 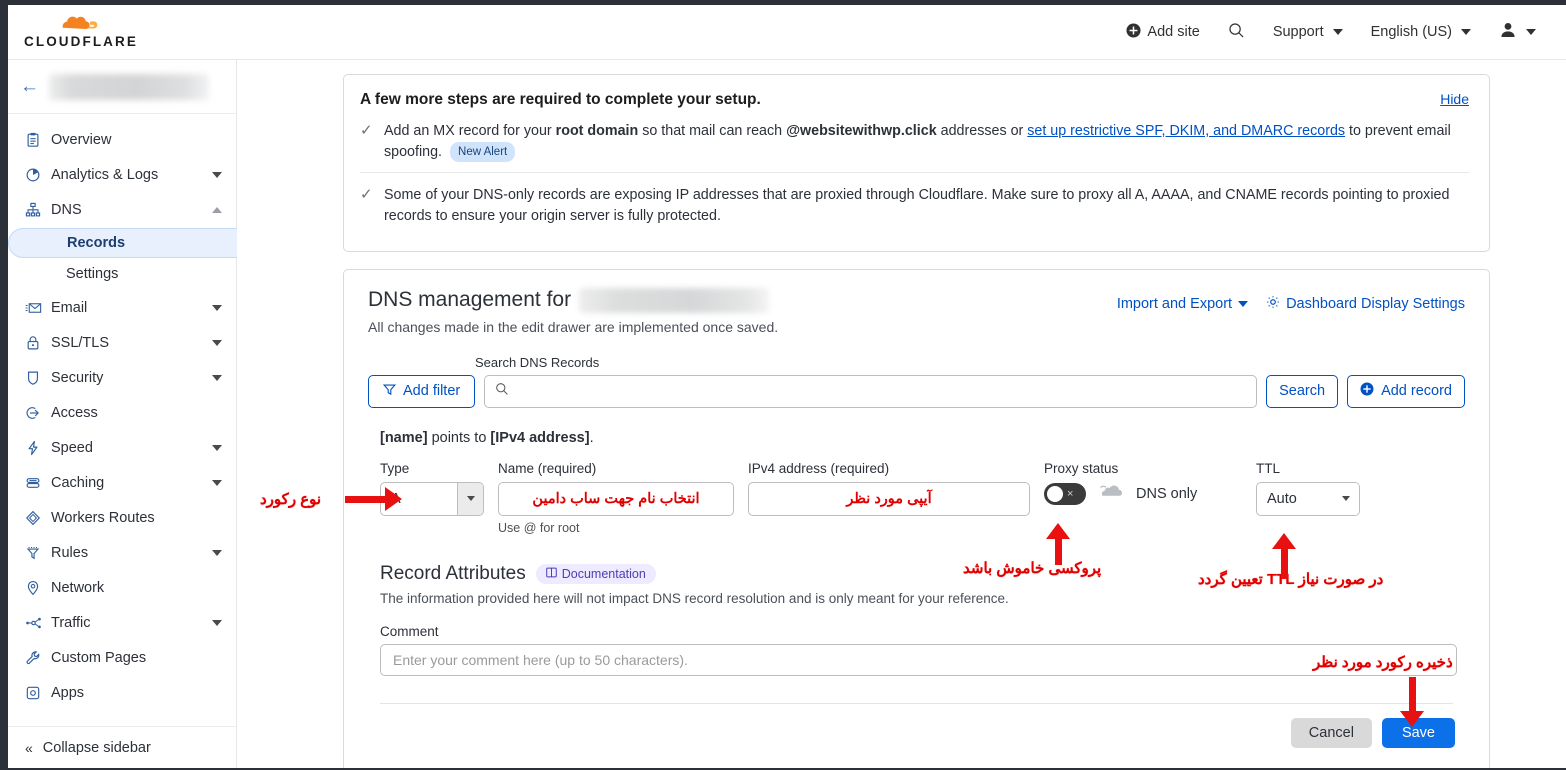 What do you see at coordinates (122, 342) in the screenshot?
I see `sidebar-item-ssl-tls: SSL/TLS` at bounding box center [122, 342].